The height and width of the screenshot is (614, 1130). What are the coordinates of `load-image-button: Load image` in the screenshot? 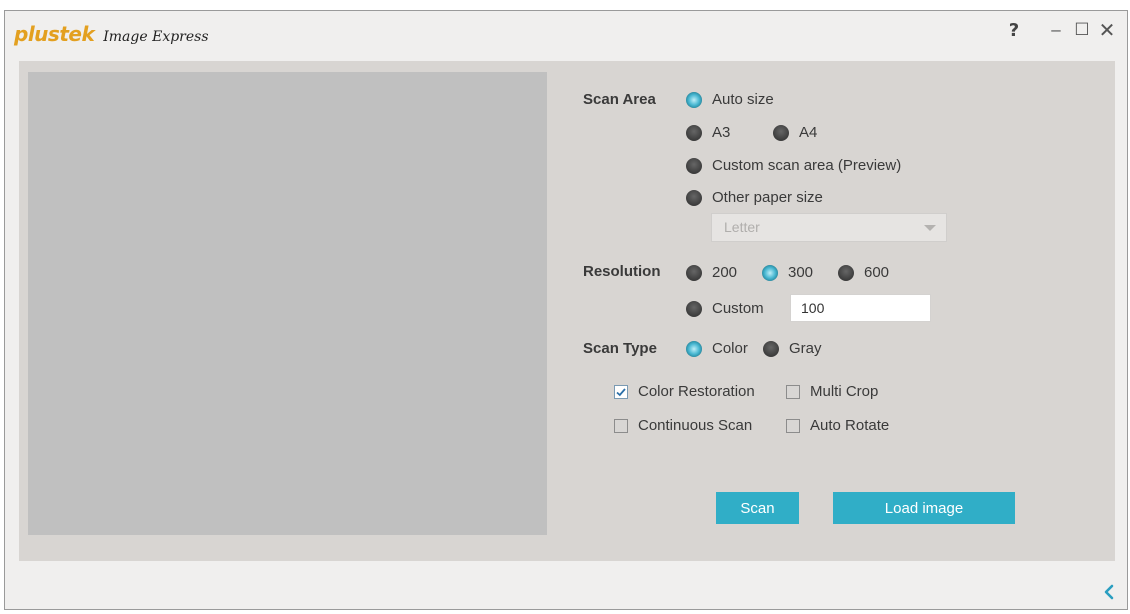 It's located at (924, 508).